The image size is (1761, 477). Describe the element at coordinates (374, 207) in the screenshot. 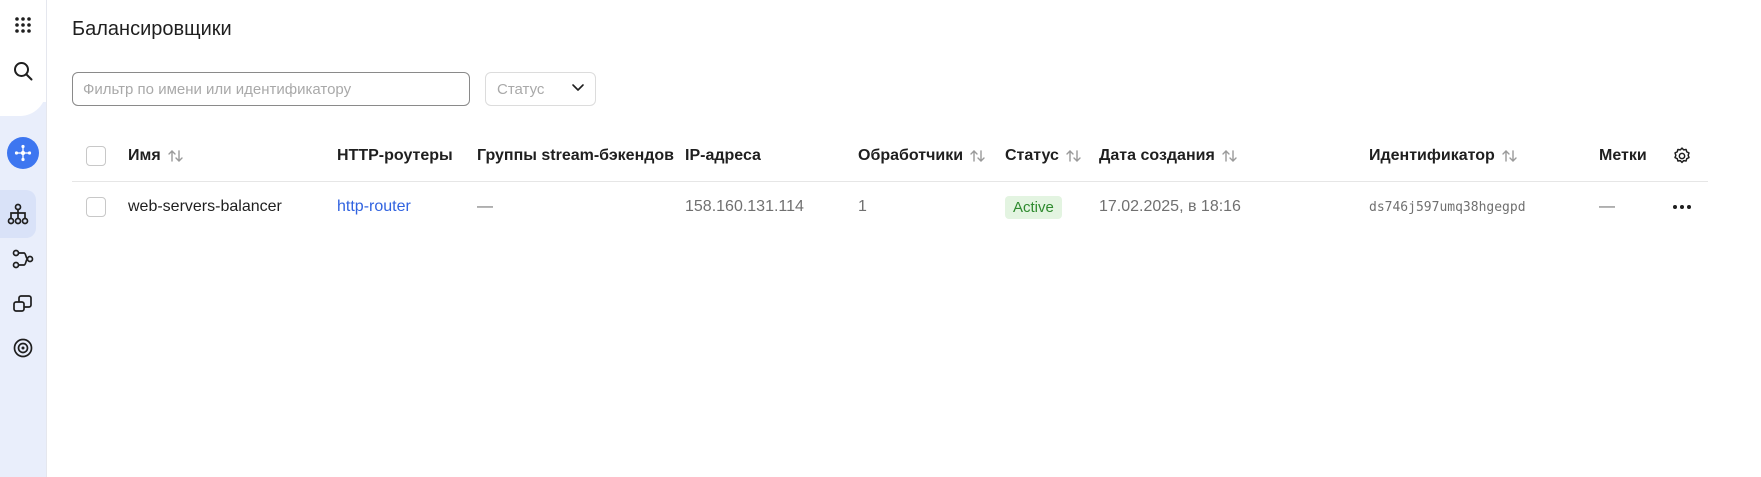

I see `row-http-router-link: http-router` at that location.